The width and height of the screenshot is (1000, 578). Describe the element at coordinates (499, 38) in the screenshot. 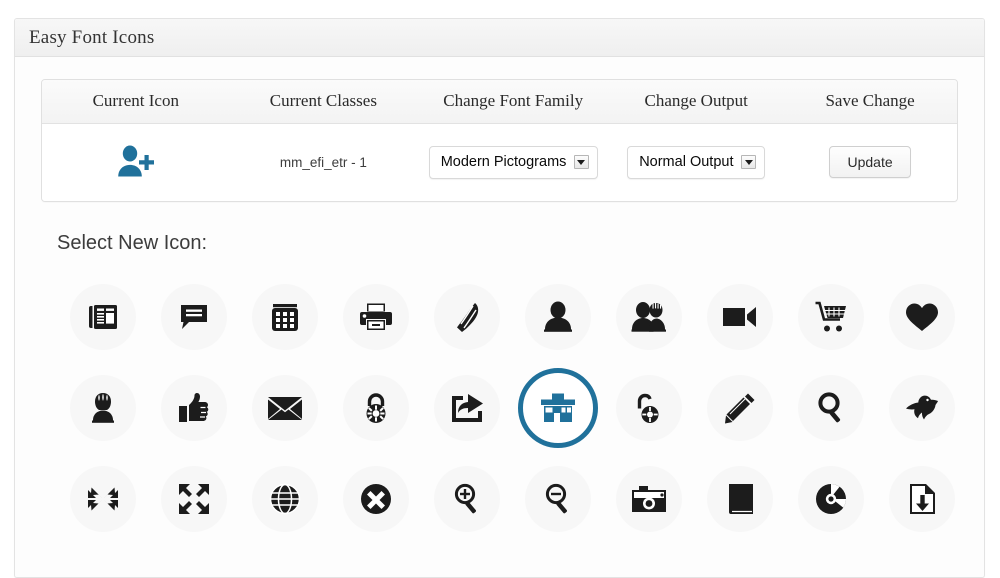

I see `panel-header: Easy Font Icons` at that location.